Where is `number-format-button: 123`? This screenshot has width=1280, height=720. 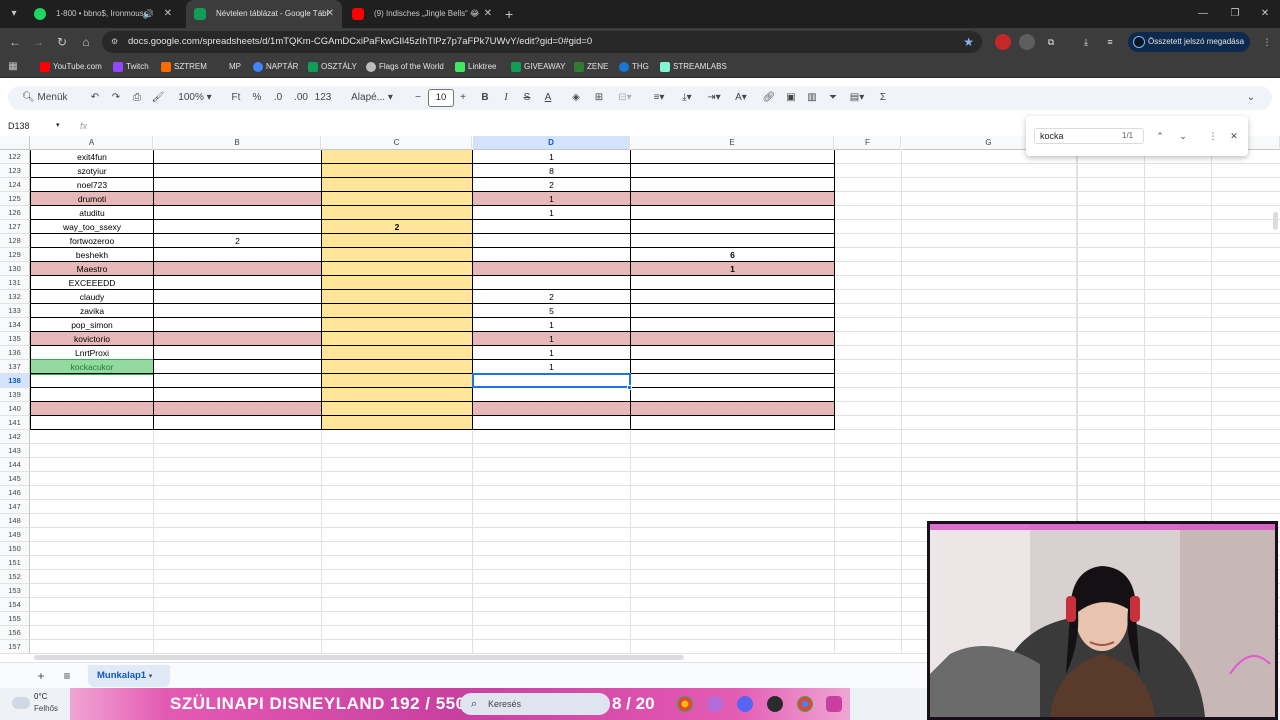
number-format-button: 123 is located at coordinates (323, 98).